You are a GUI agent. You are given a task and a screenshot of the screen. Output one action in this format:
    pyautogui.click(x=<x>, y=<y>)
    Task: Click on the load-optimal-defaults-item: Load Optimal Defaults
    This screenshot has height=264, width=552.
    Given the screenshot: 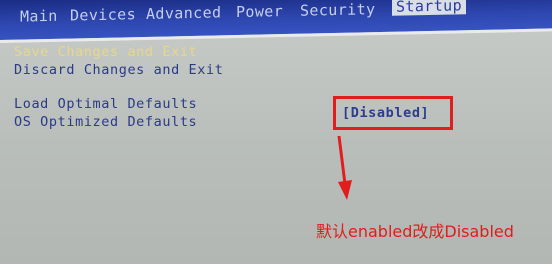 What is the action you would take?
    pyautogui.click(x=105, y=104)
    